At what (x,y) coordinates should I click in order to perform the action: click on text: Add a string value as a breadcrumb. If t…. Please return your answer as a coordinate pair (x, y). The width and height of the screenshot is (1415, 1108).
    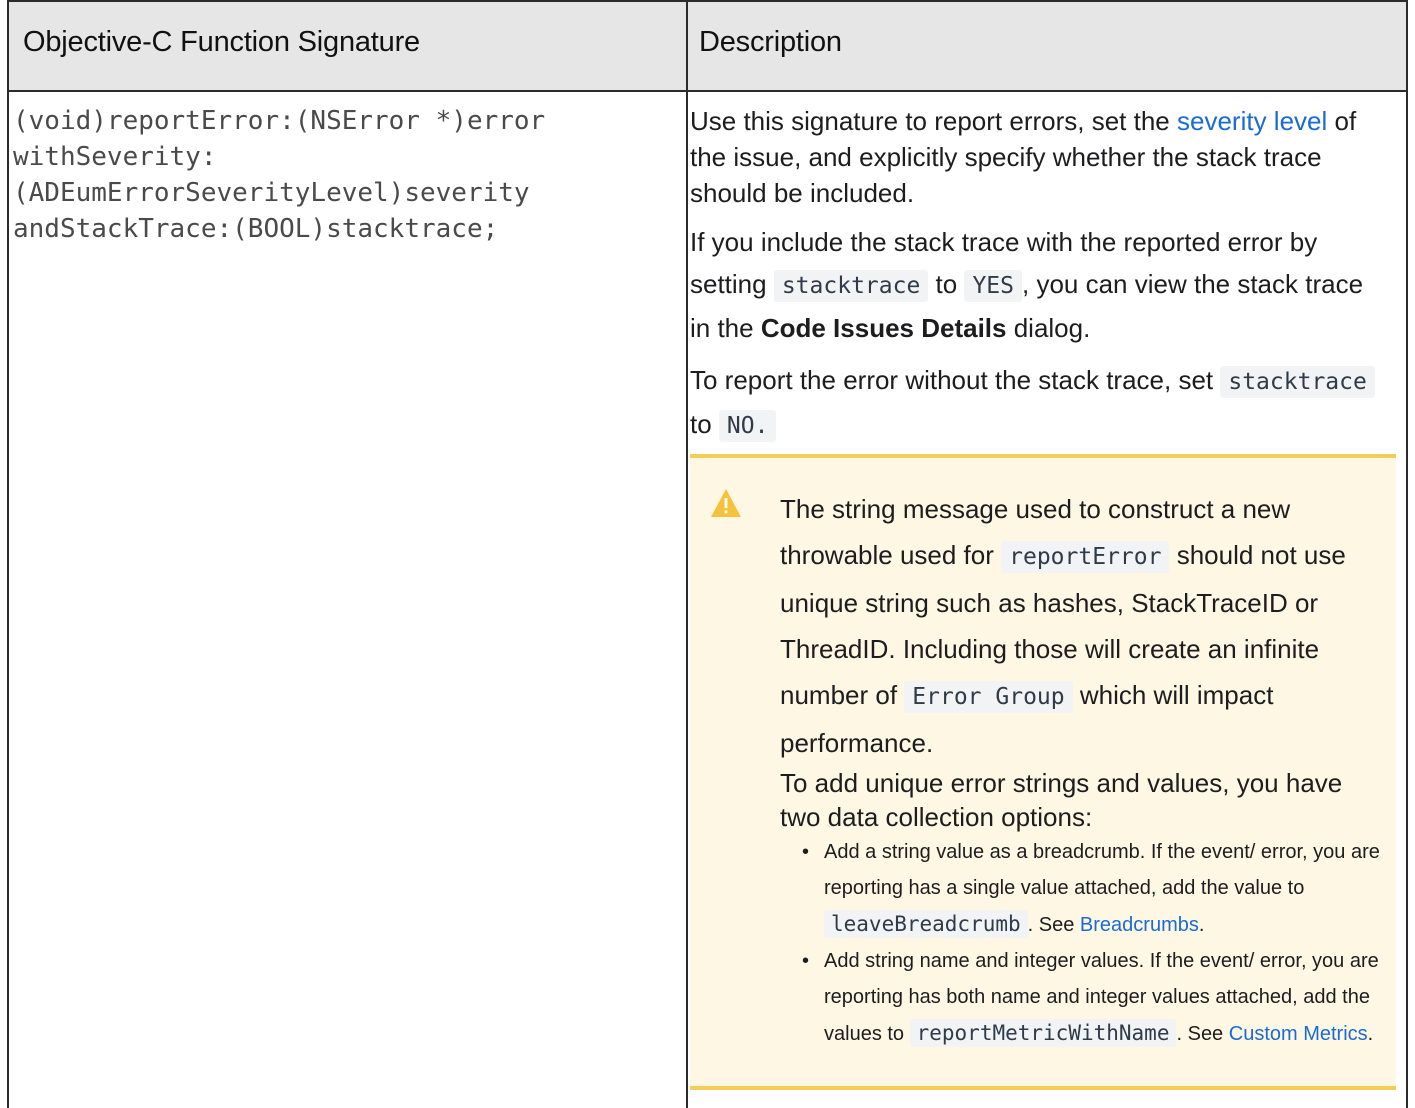
    Looking at the image, I should click on (1102, 870).